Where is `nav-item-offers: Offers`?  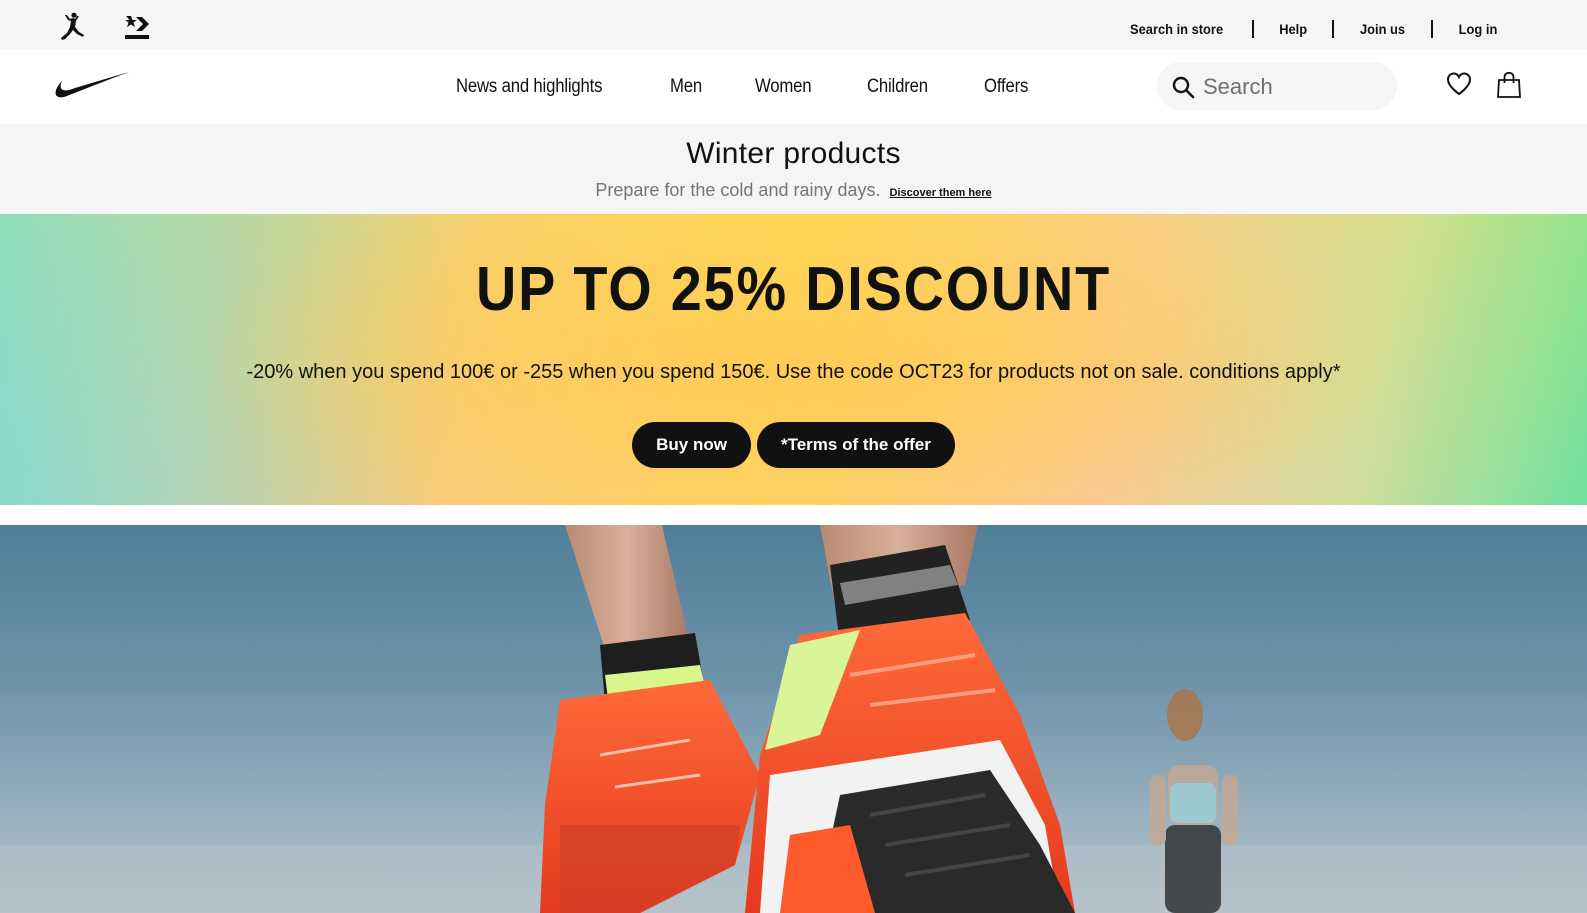 nav-item-offers: Offers is located at coordinates (1006, 87).